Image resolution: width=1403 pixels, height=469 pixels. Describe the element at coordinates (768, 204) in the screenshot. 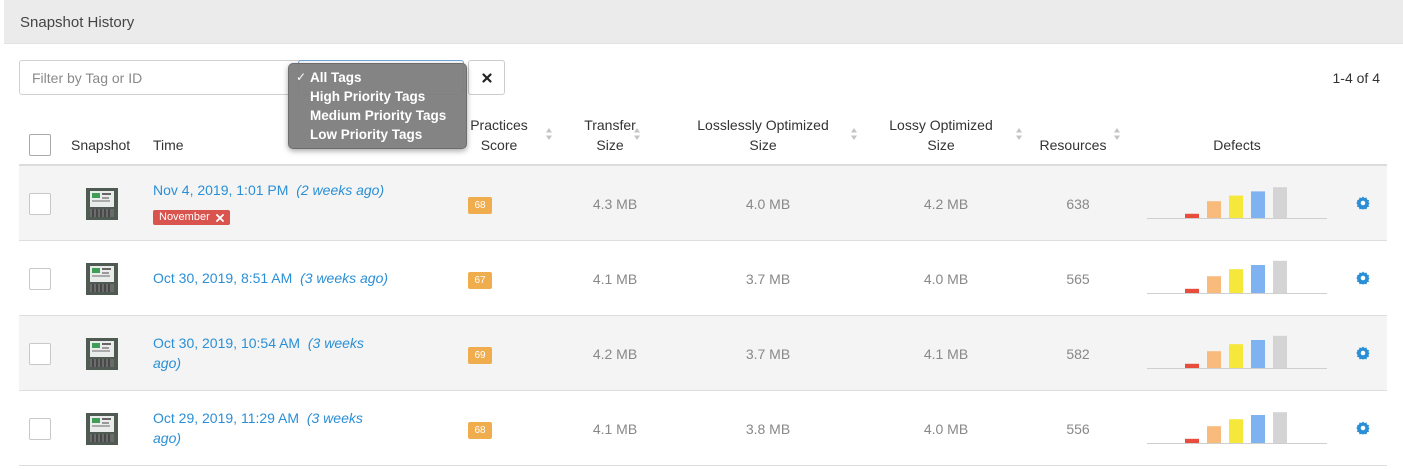

I see `lossless-size: 4.0 MB` at that location.